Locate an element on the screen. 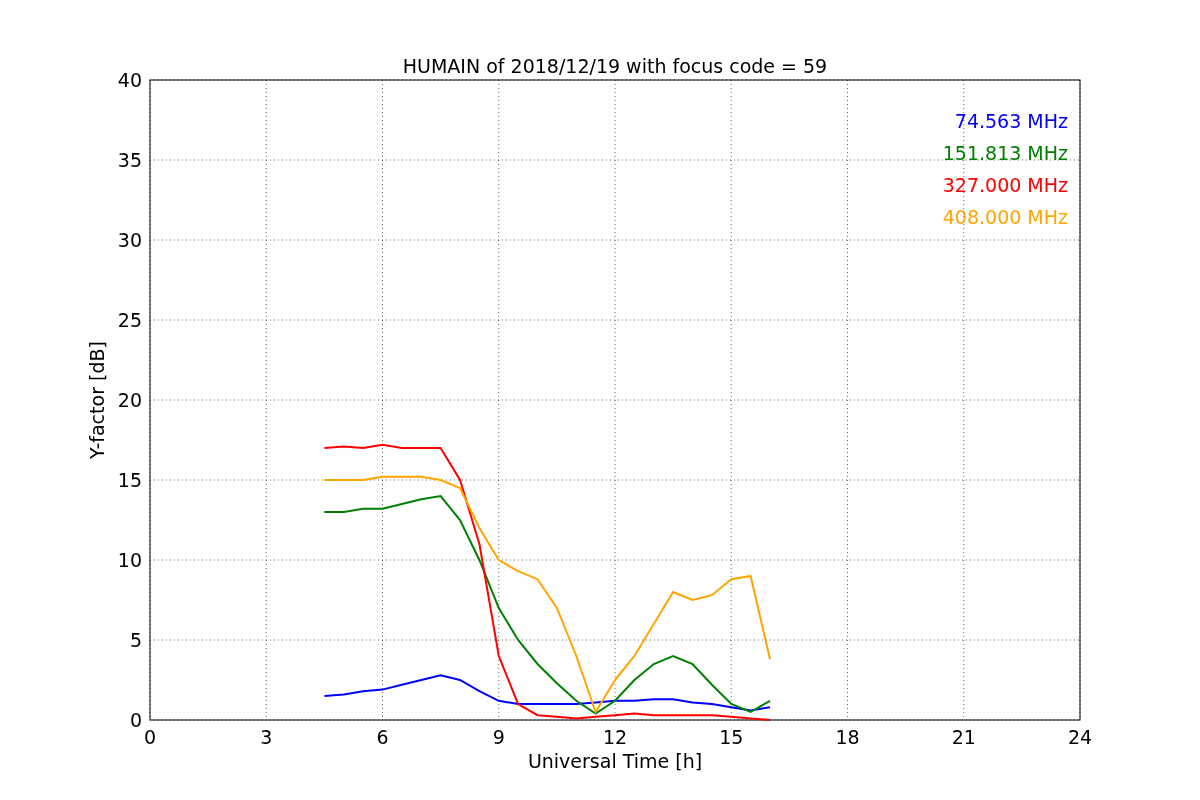 The height and width of the screenshot is (800, 1200). y-tick-label: 0 is located at coordinates (135, 720).